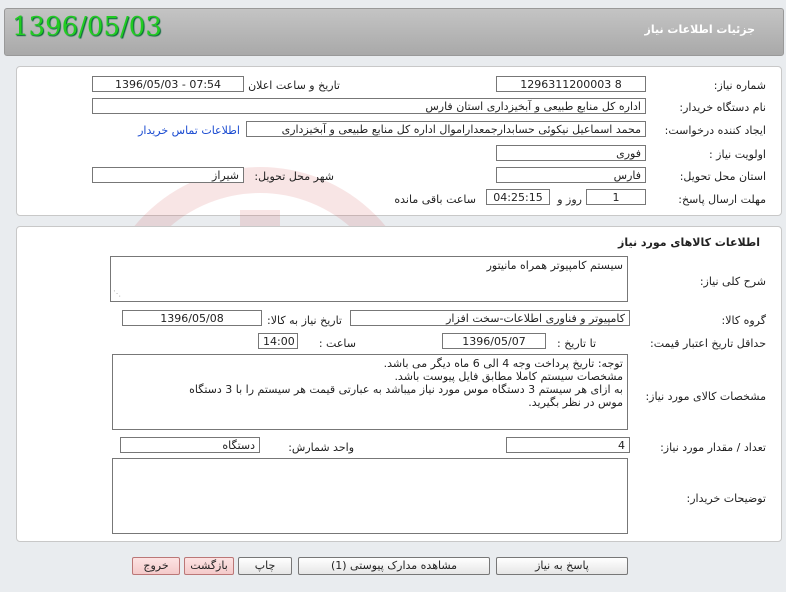 The image size is (786, 592). I want to click on buyer-notes-field, so click(370, 496).